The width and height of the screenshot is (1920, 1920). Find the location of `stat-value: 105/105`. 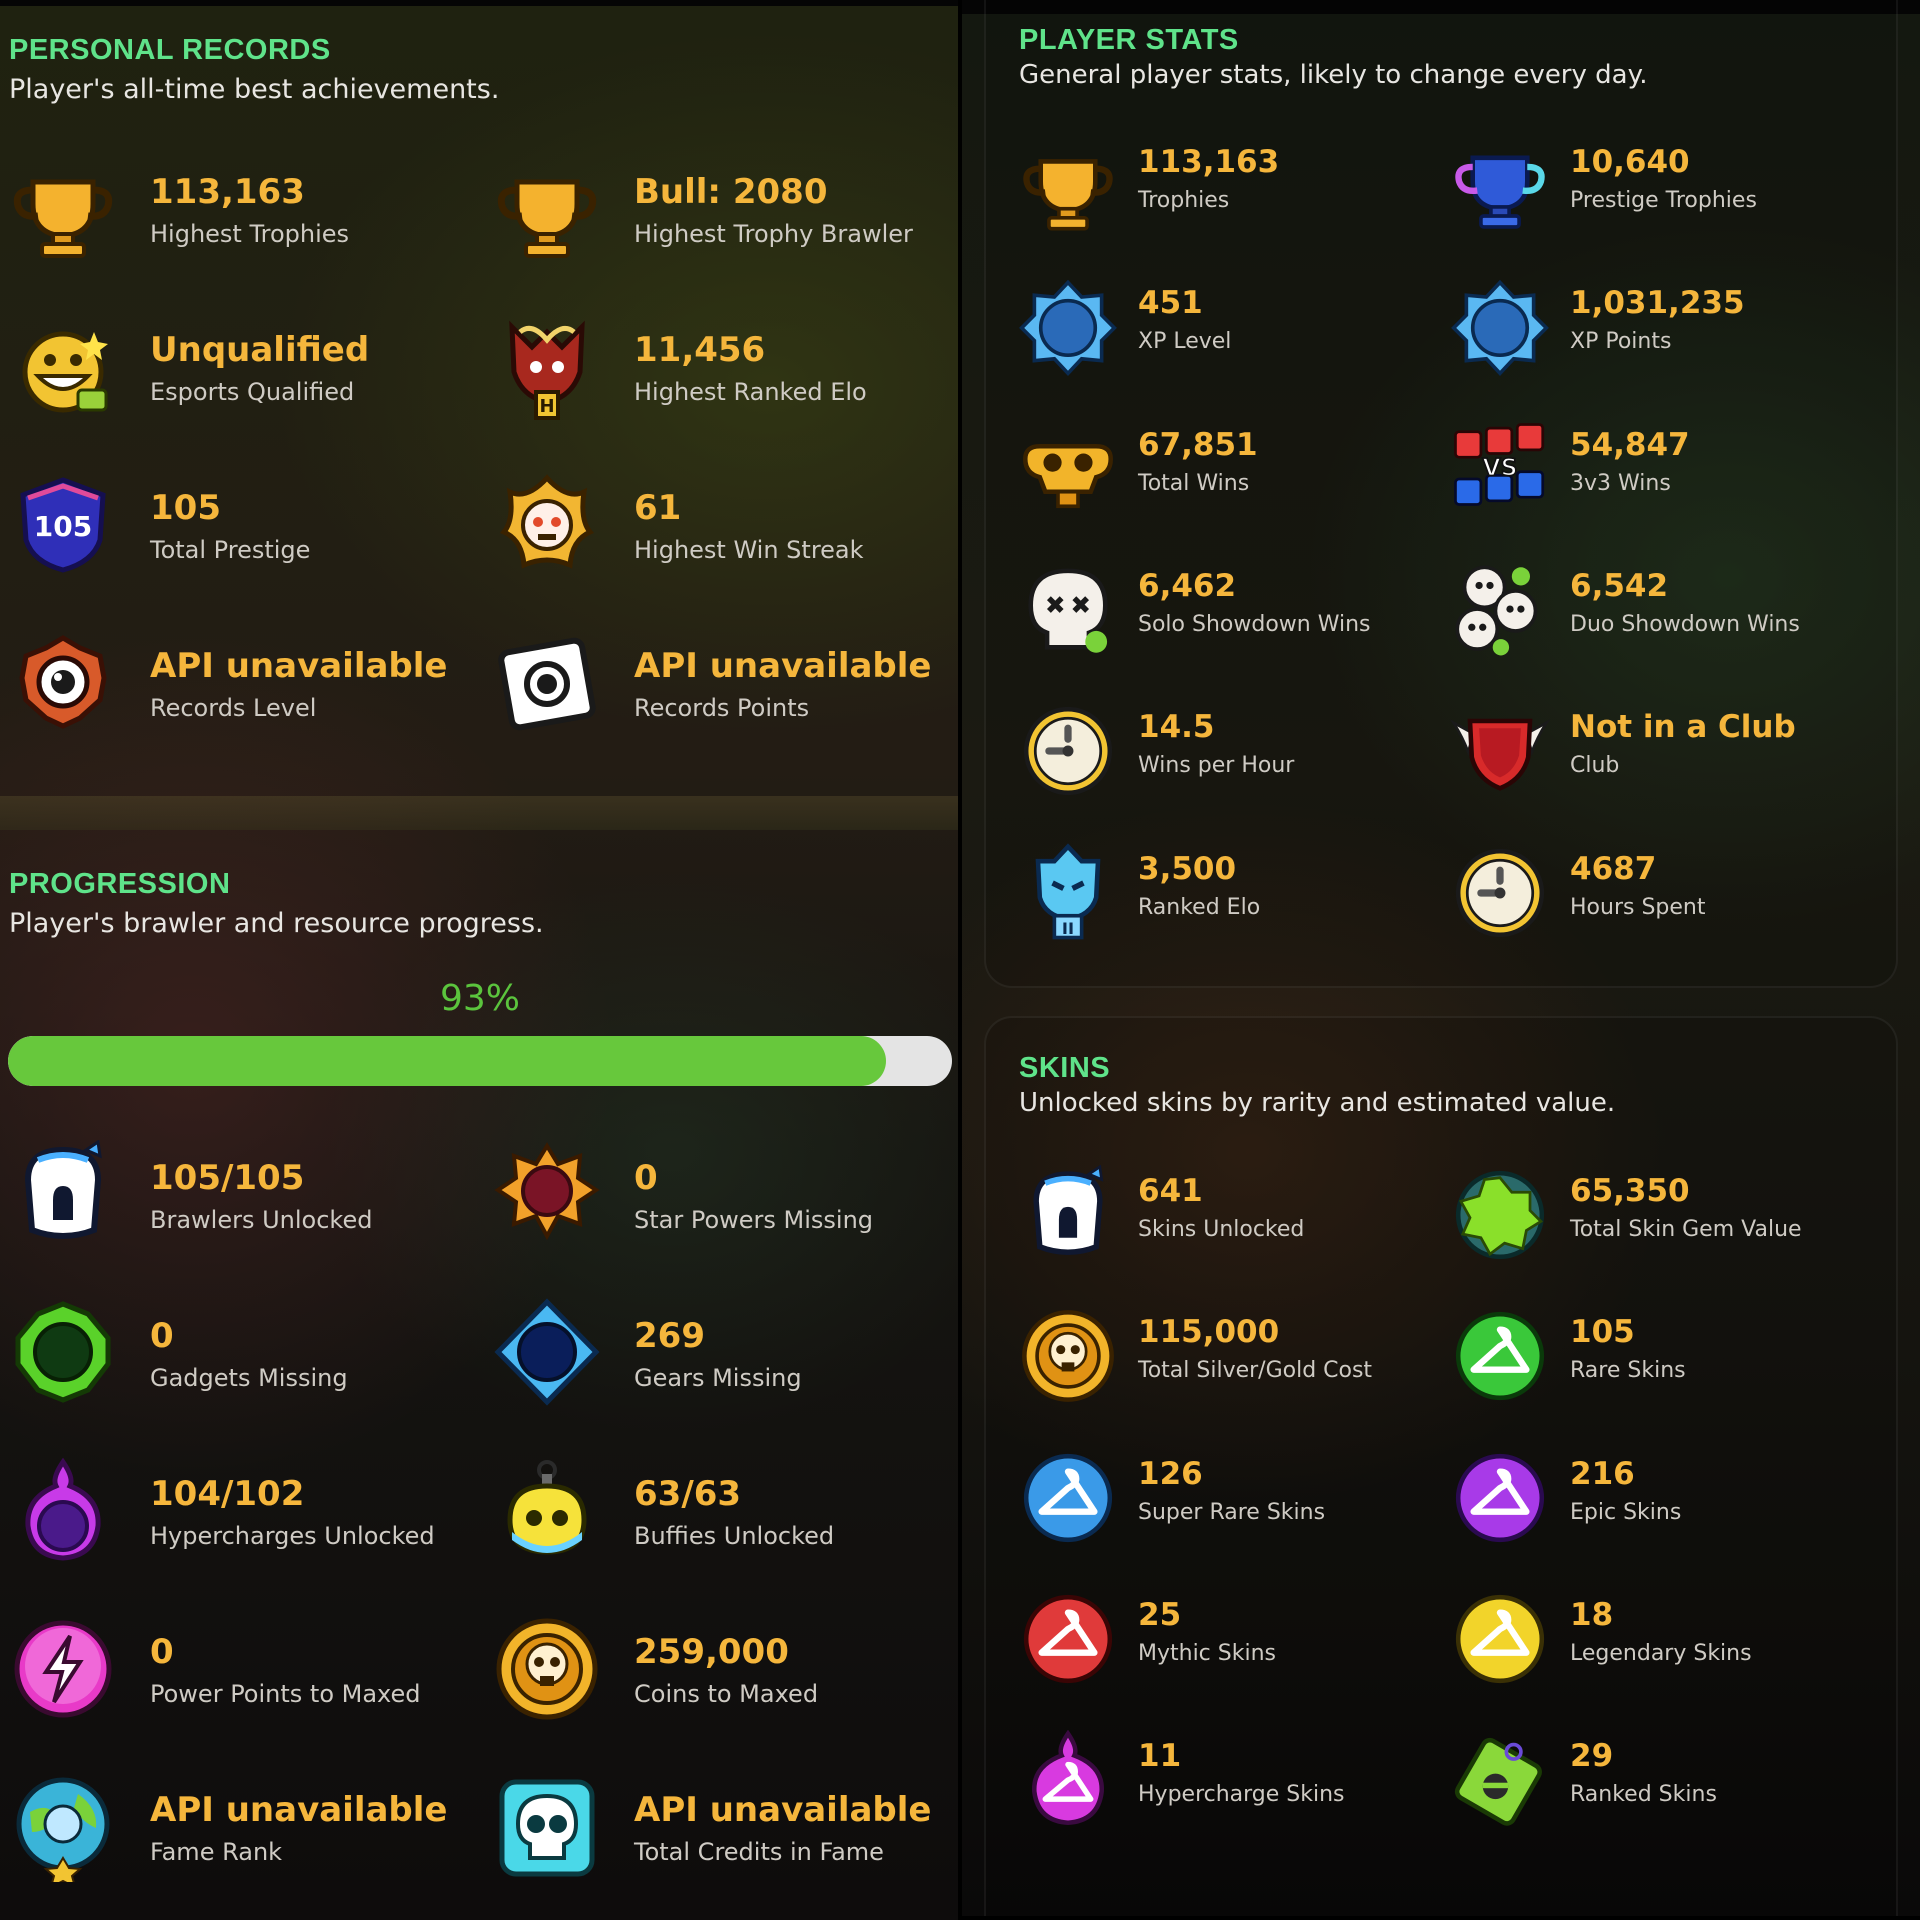

stat-value: 105/105 is located at coordinates (227, 1178).